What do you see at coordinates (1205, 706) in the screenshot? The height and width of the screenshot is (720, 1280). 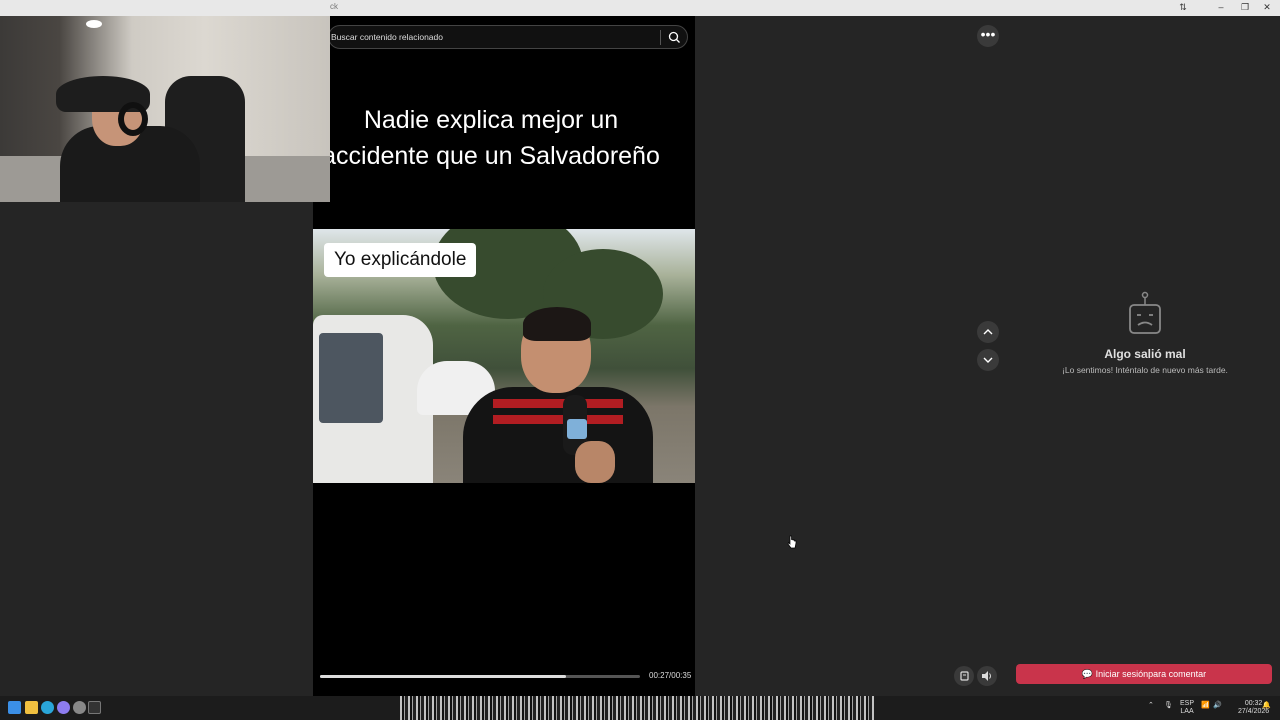 I see `network-icon: 📶` at bounding box center [1205, 706].